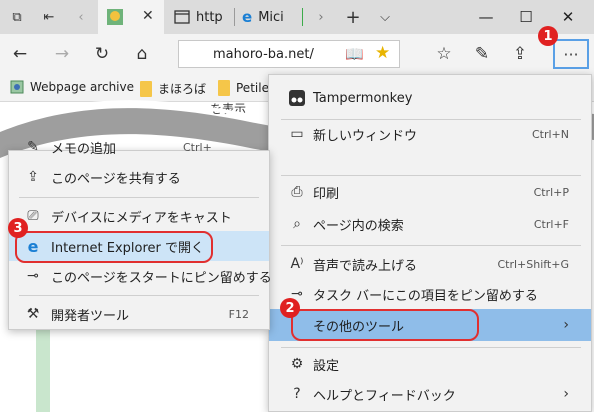 The height and width of the screenshot is (412, 594). I want to click on menu-item-help-feedback: ? ヘルプとフィードバック ›, so click(430, 394).